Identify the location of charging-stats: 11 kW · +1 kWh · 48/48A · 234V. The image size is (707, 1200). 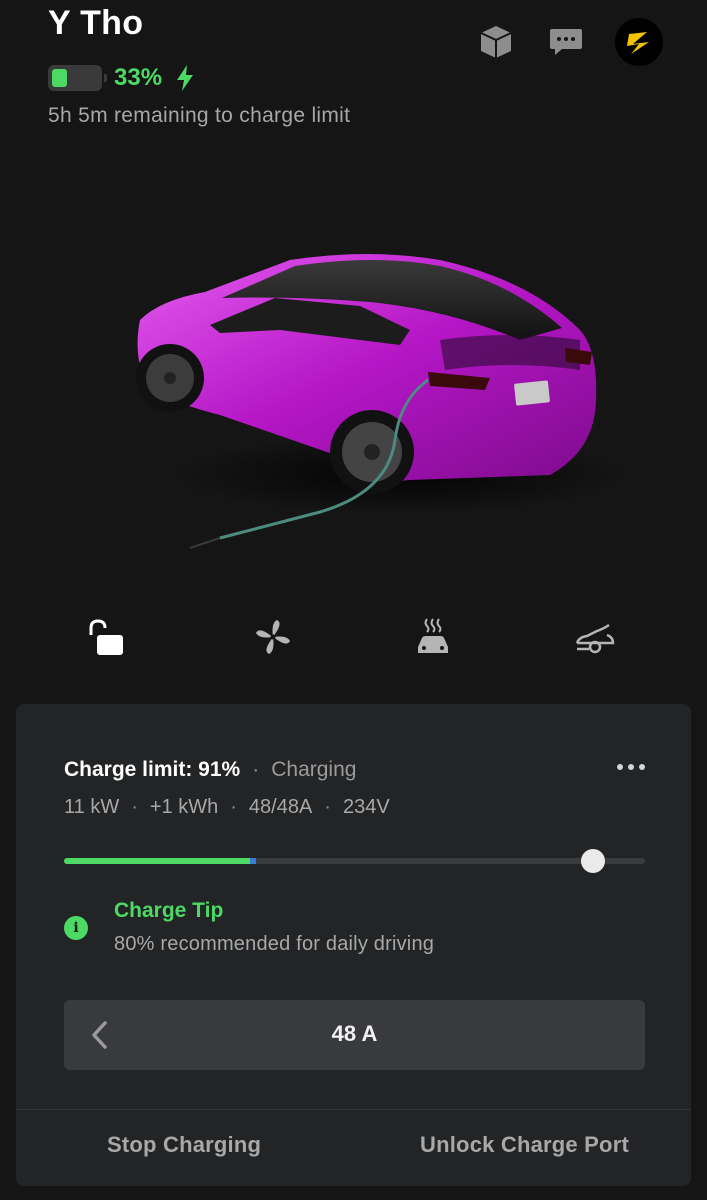
(227, 807).